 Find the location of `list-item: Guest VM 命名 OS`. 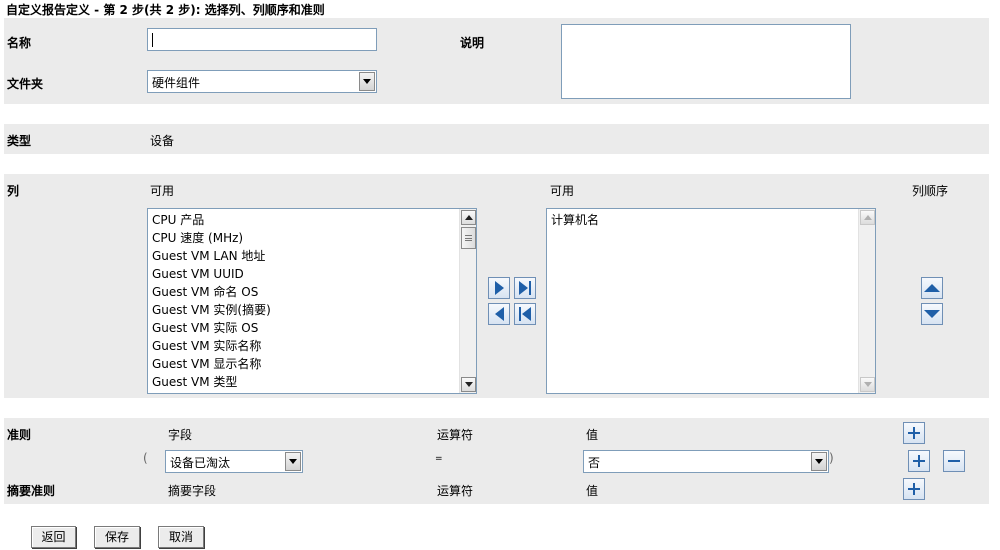

list-item: Guest VM 命名 OS is located at coordinates (312, 292).